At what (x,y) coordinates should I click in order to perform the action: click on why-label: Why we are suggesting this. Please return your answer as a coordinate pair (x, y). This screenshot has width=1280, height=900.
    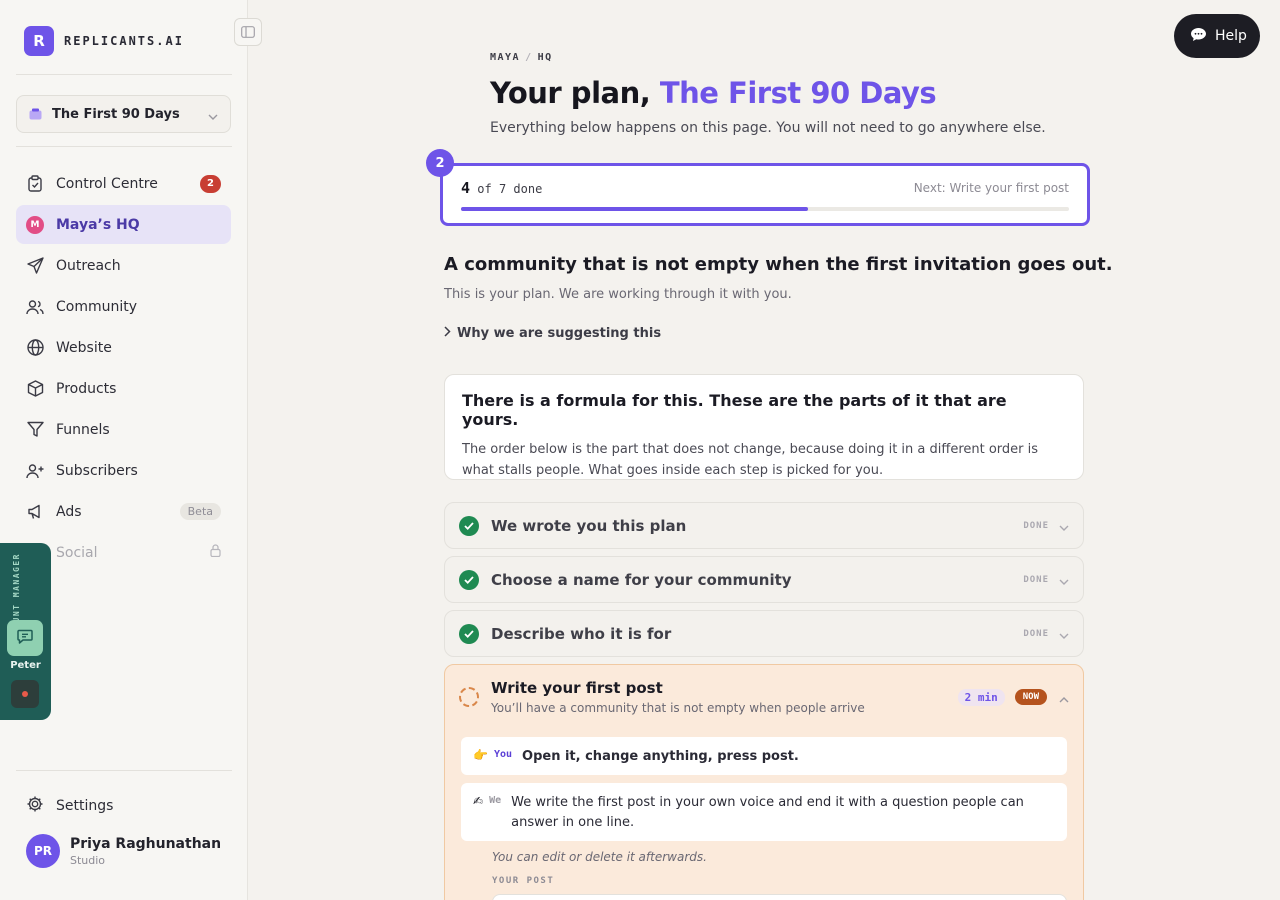
    Looking at the image, I should click on (559, 333).